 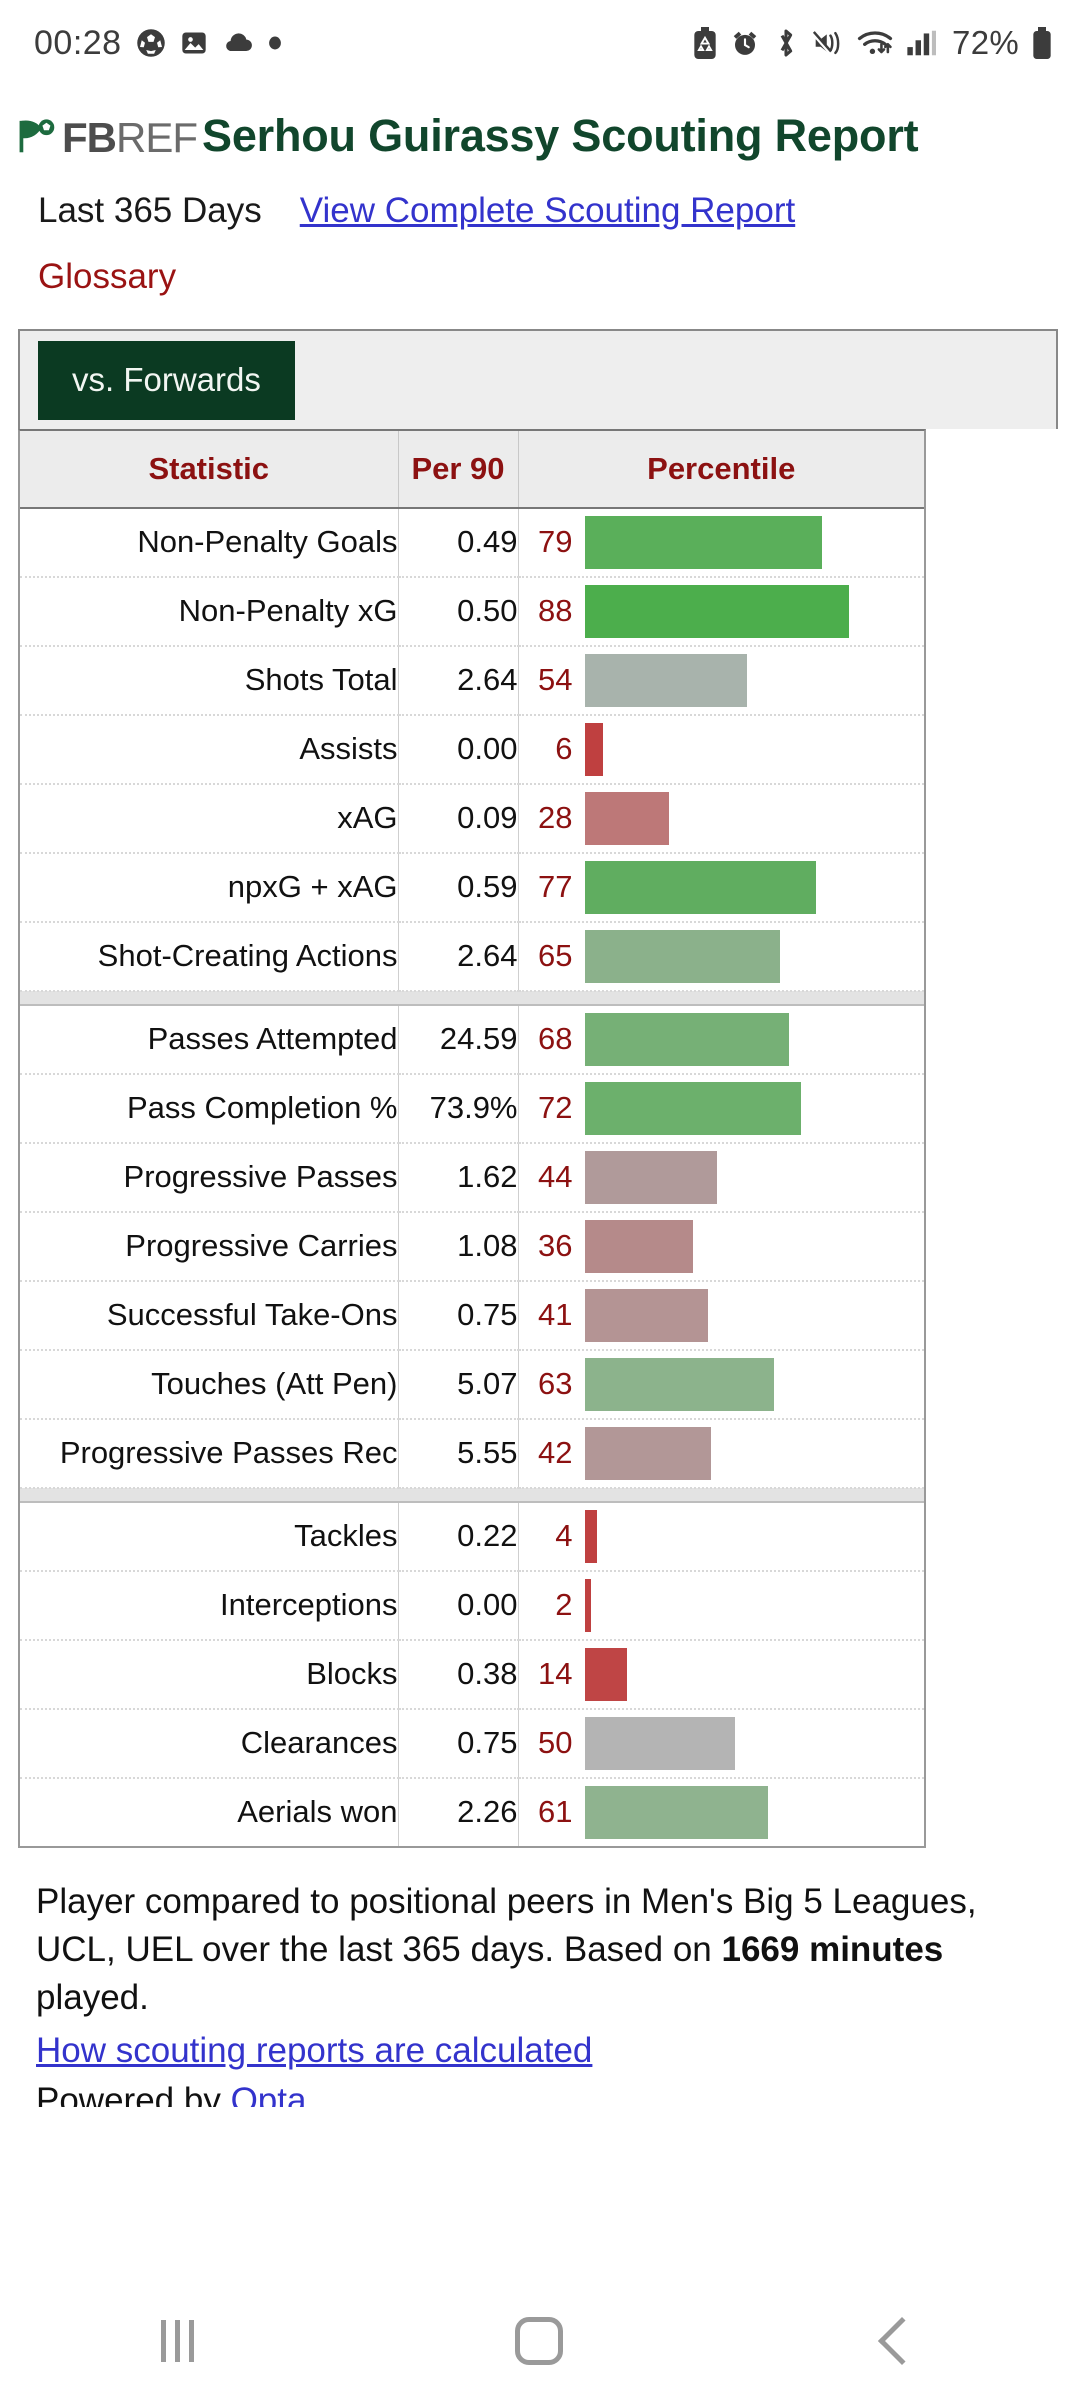 I want to click on cell-per90: 0.09, so click(x=458, y=818).